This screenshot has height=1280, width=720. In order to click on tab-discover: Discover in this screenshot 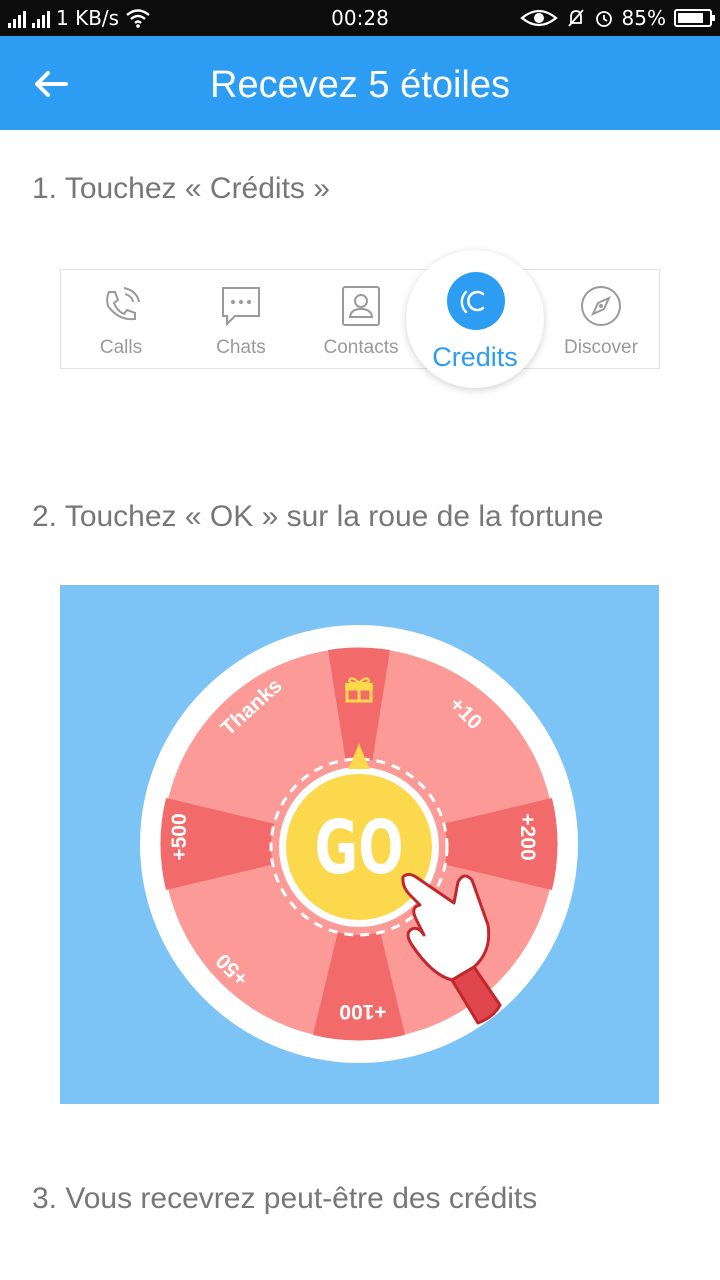, I will do `click(601, 319)`.